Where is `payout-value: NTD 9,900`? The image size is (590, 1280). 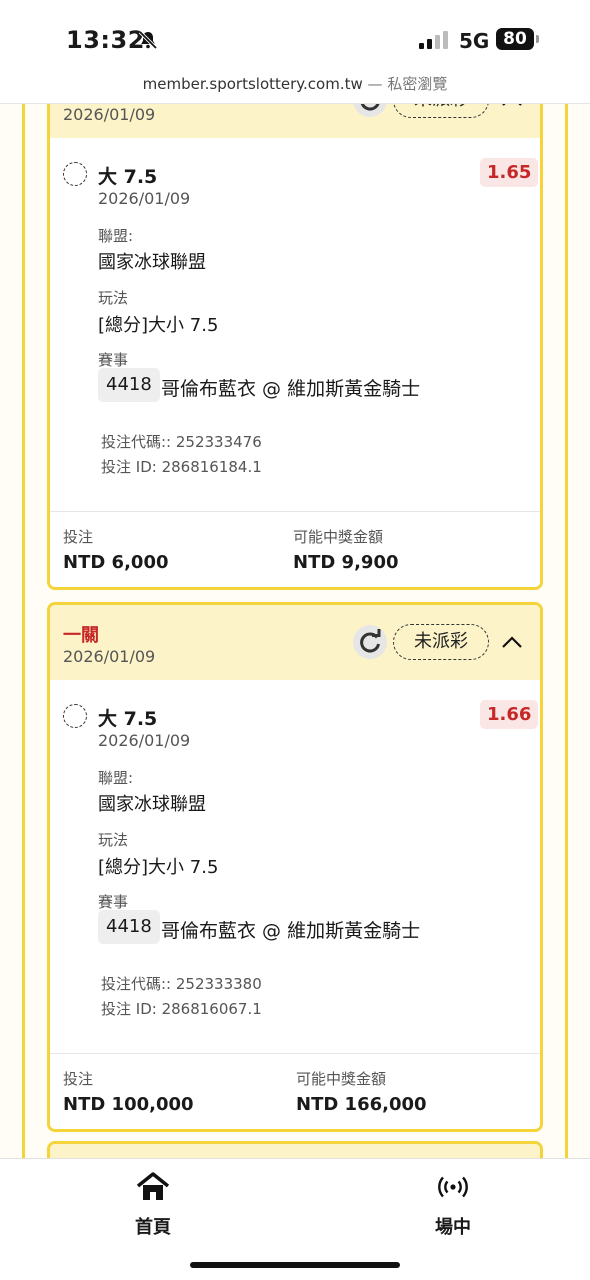 payout-value: NTD 9,900 is located at coordinates (346, 562).